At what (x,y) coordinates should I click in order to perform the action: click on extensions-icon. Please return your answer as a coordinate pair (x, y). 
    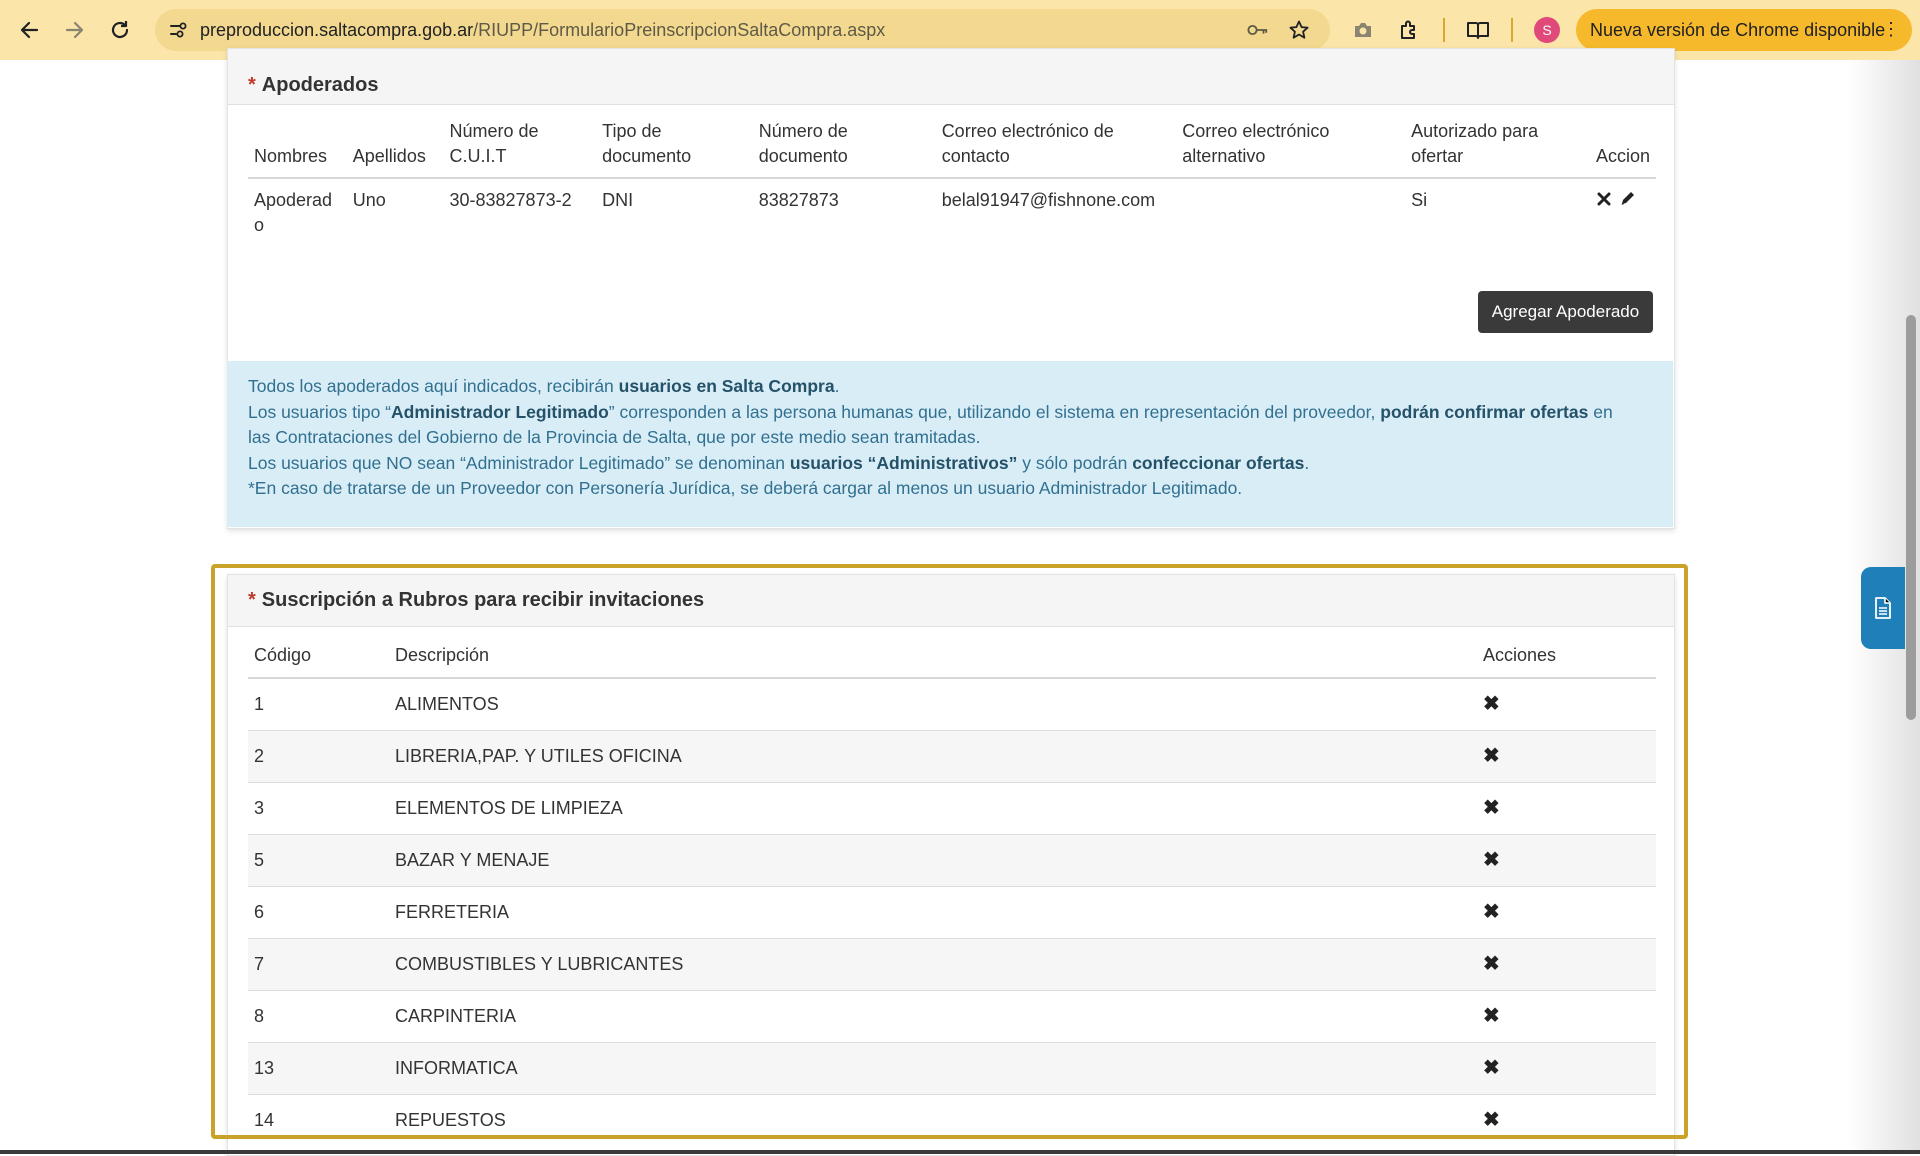
    Looking at the image, I should click on (1409, 30).